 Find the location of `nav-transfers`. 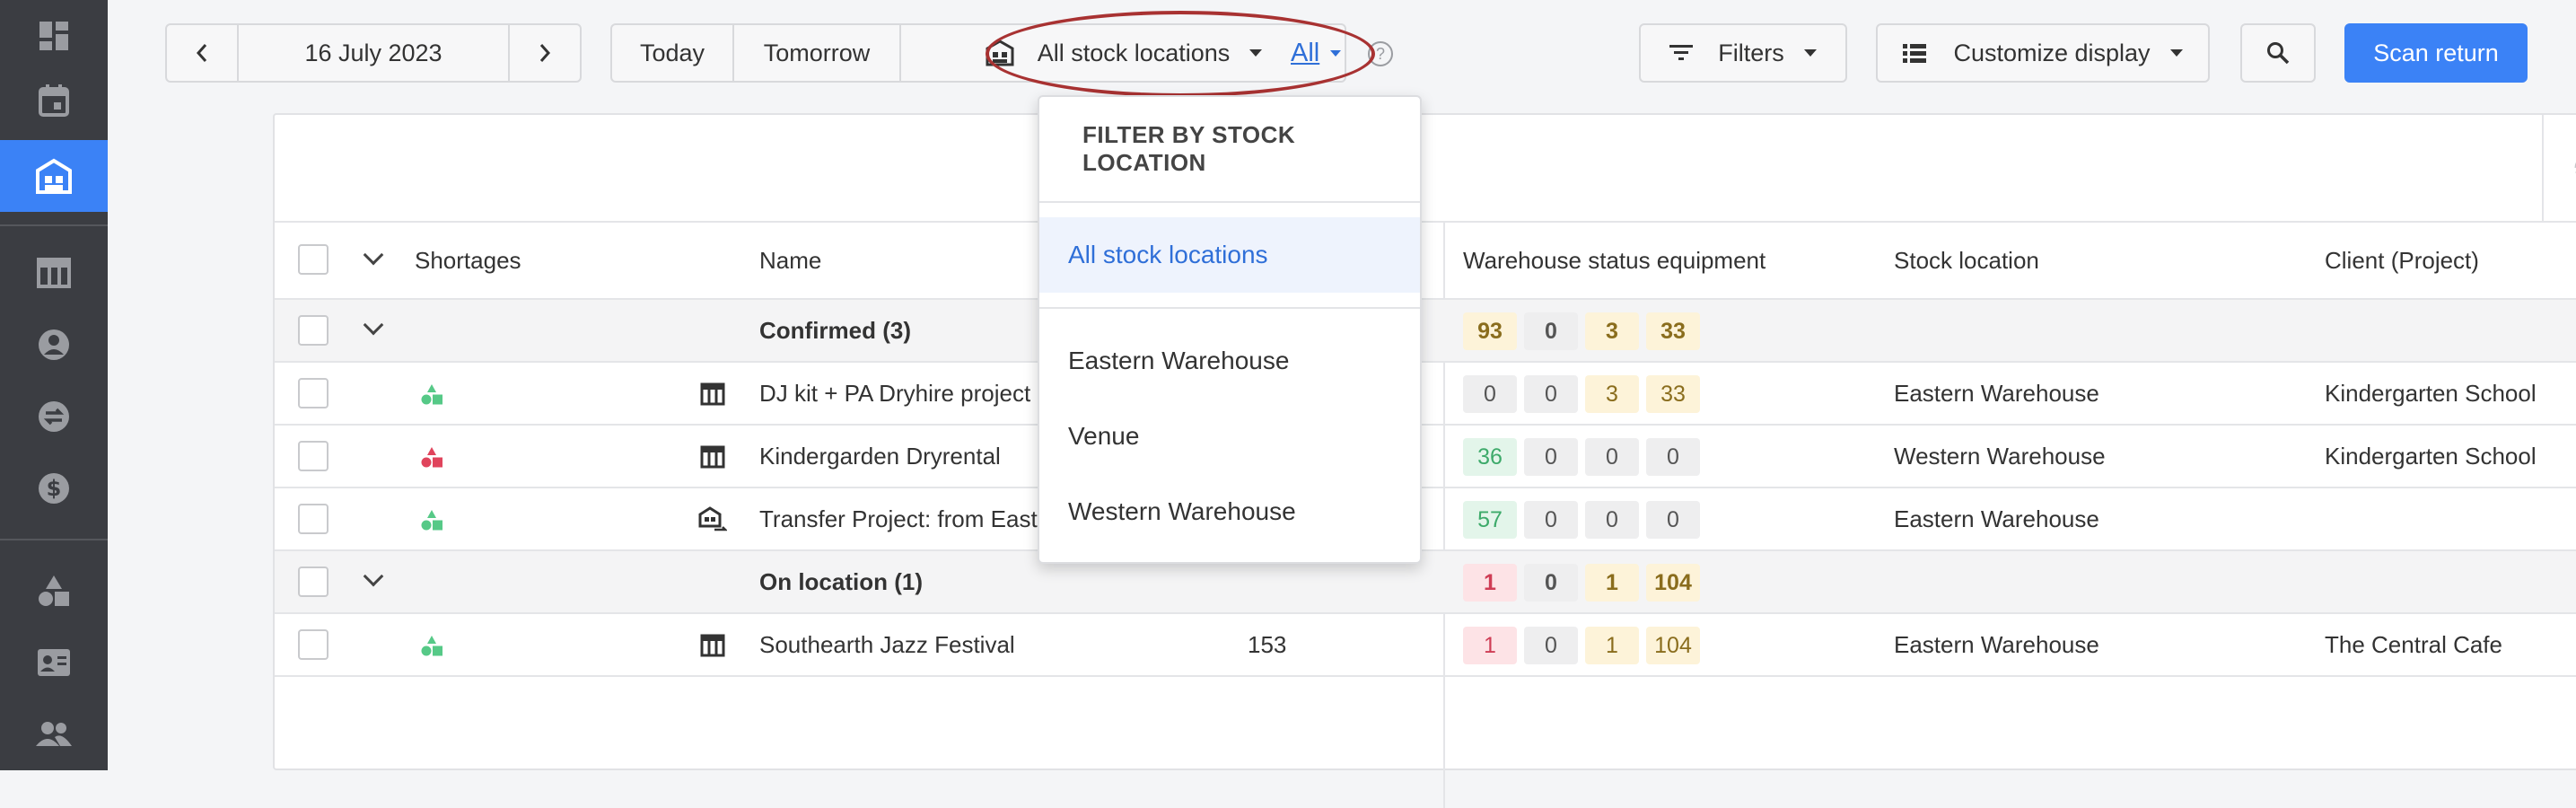

nav-transfers is located at coordinates (54, 417).